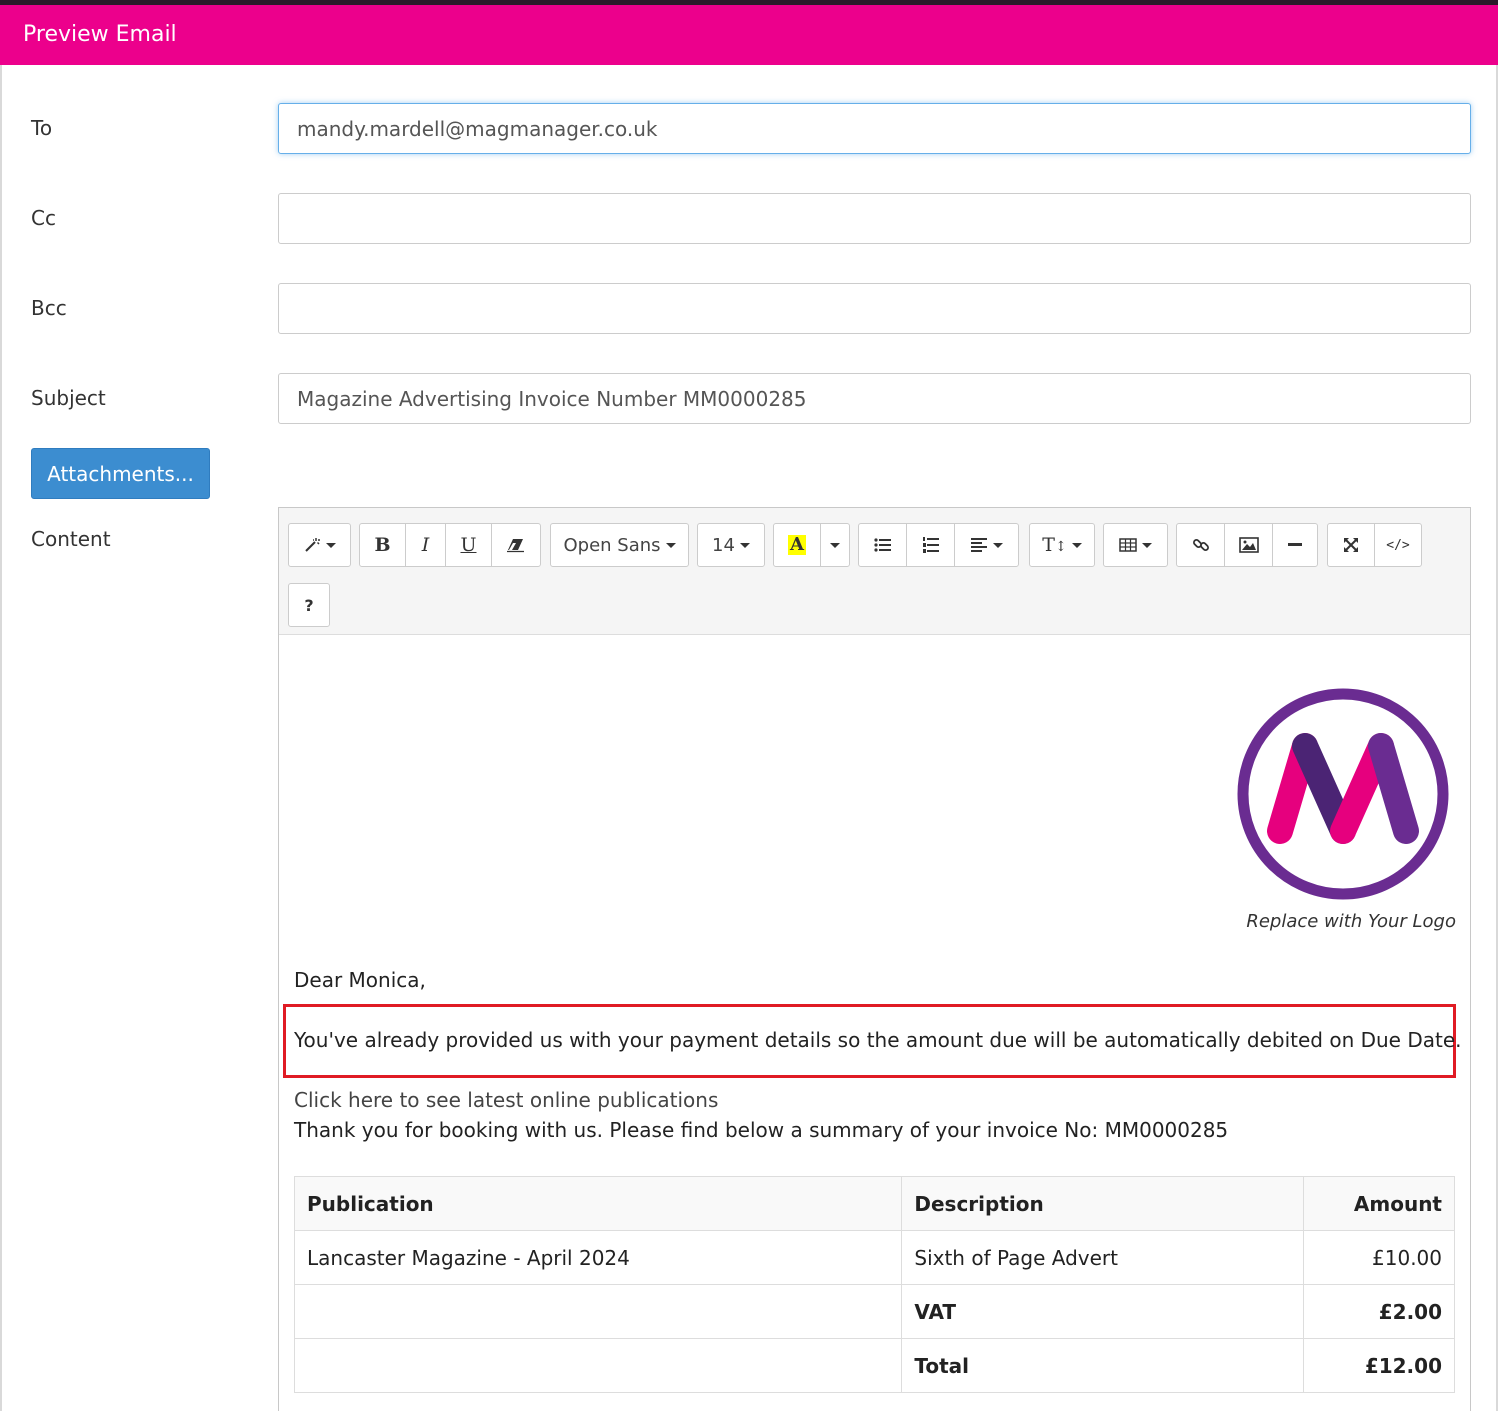 The image size is (1498, 1411). I want to click on col-publication: Publication, so click(598, 1203).